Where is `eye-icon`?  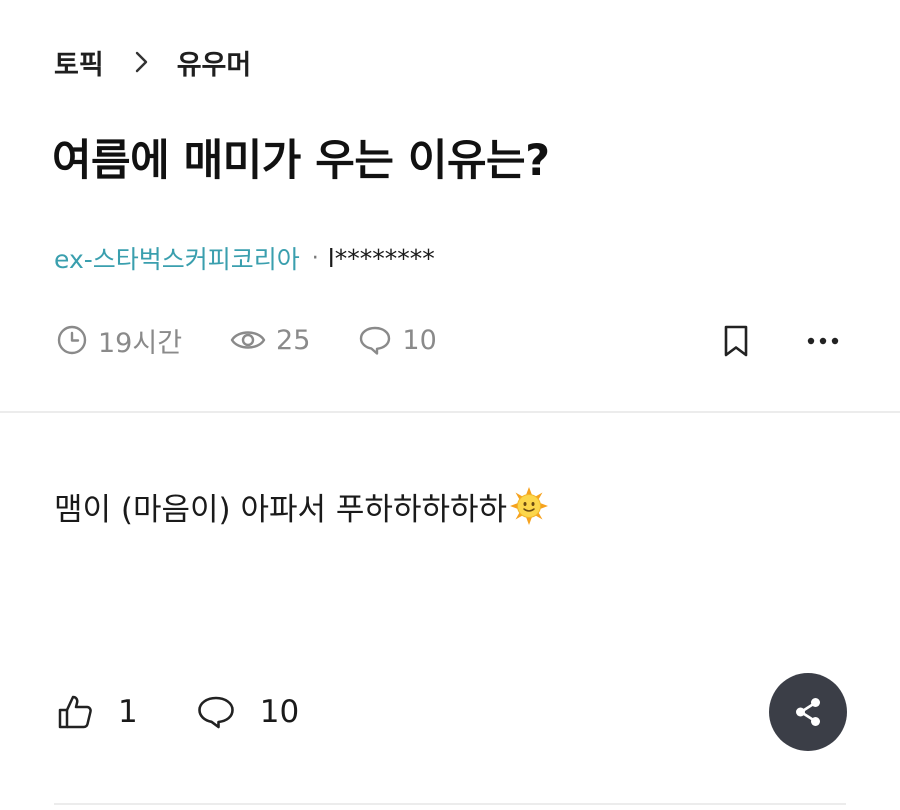 eye-icon is located at coordinates (248, 340).